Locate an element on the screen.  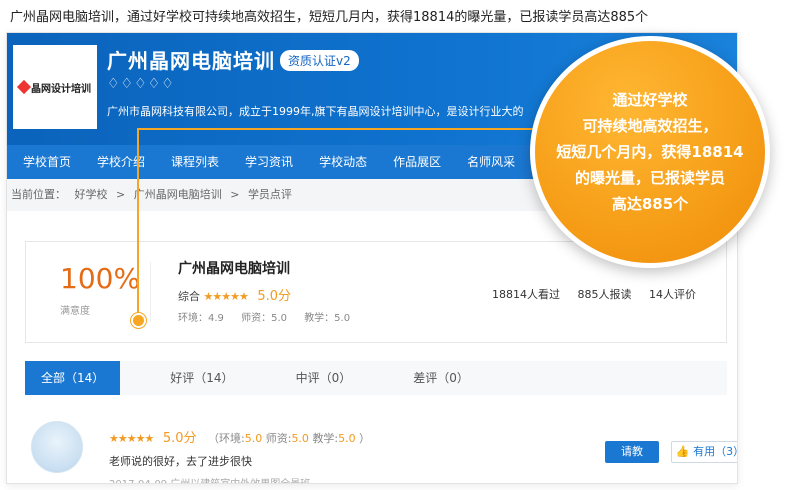
satisfaction-label: 满意度 is located at coordinates (75, 311).